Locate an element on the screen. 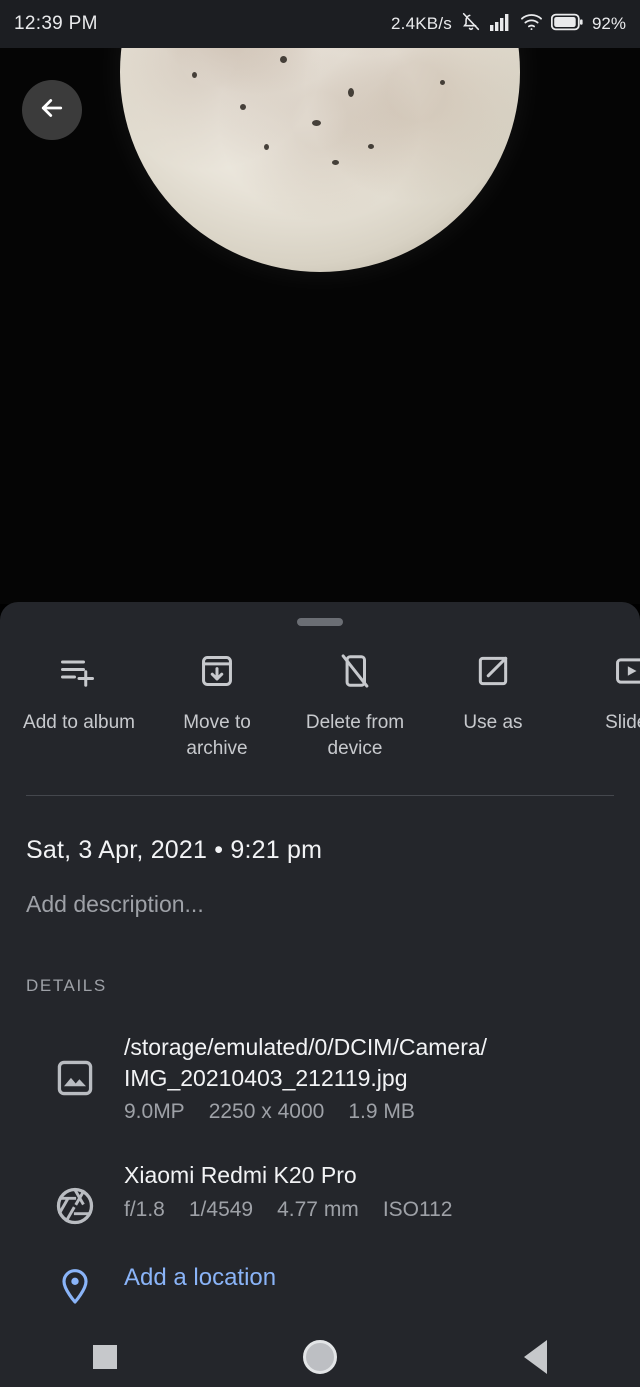 The height and width of the screenshot is (1387, 640). capture-datetime: Sat, 3 Apr, 2021 • 9:21 pm is located at coordinates (174, 850).